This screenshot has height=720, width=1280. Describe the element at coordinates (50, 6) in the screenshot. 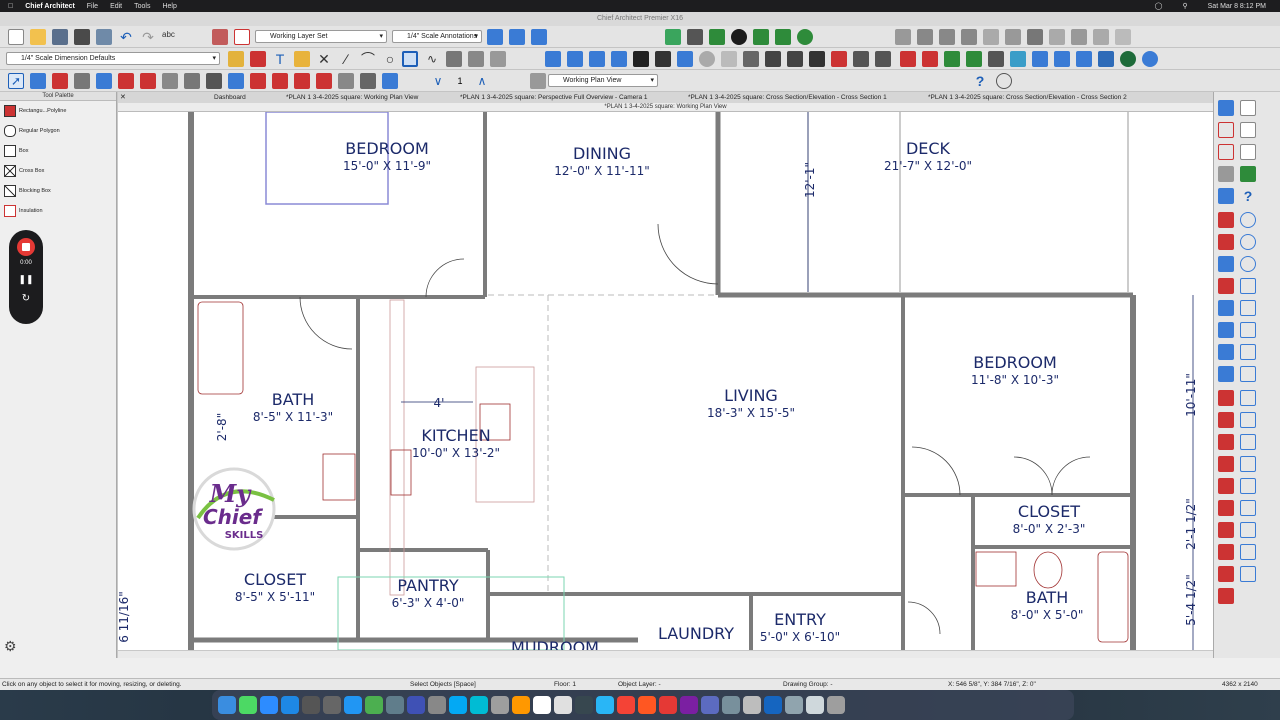

I see `app-menu: Chief Architect` at that location.